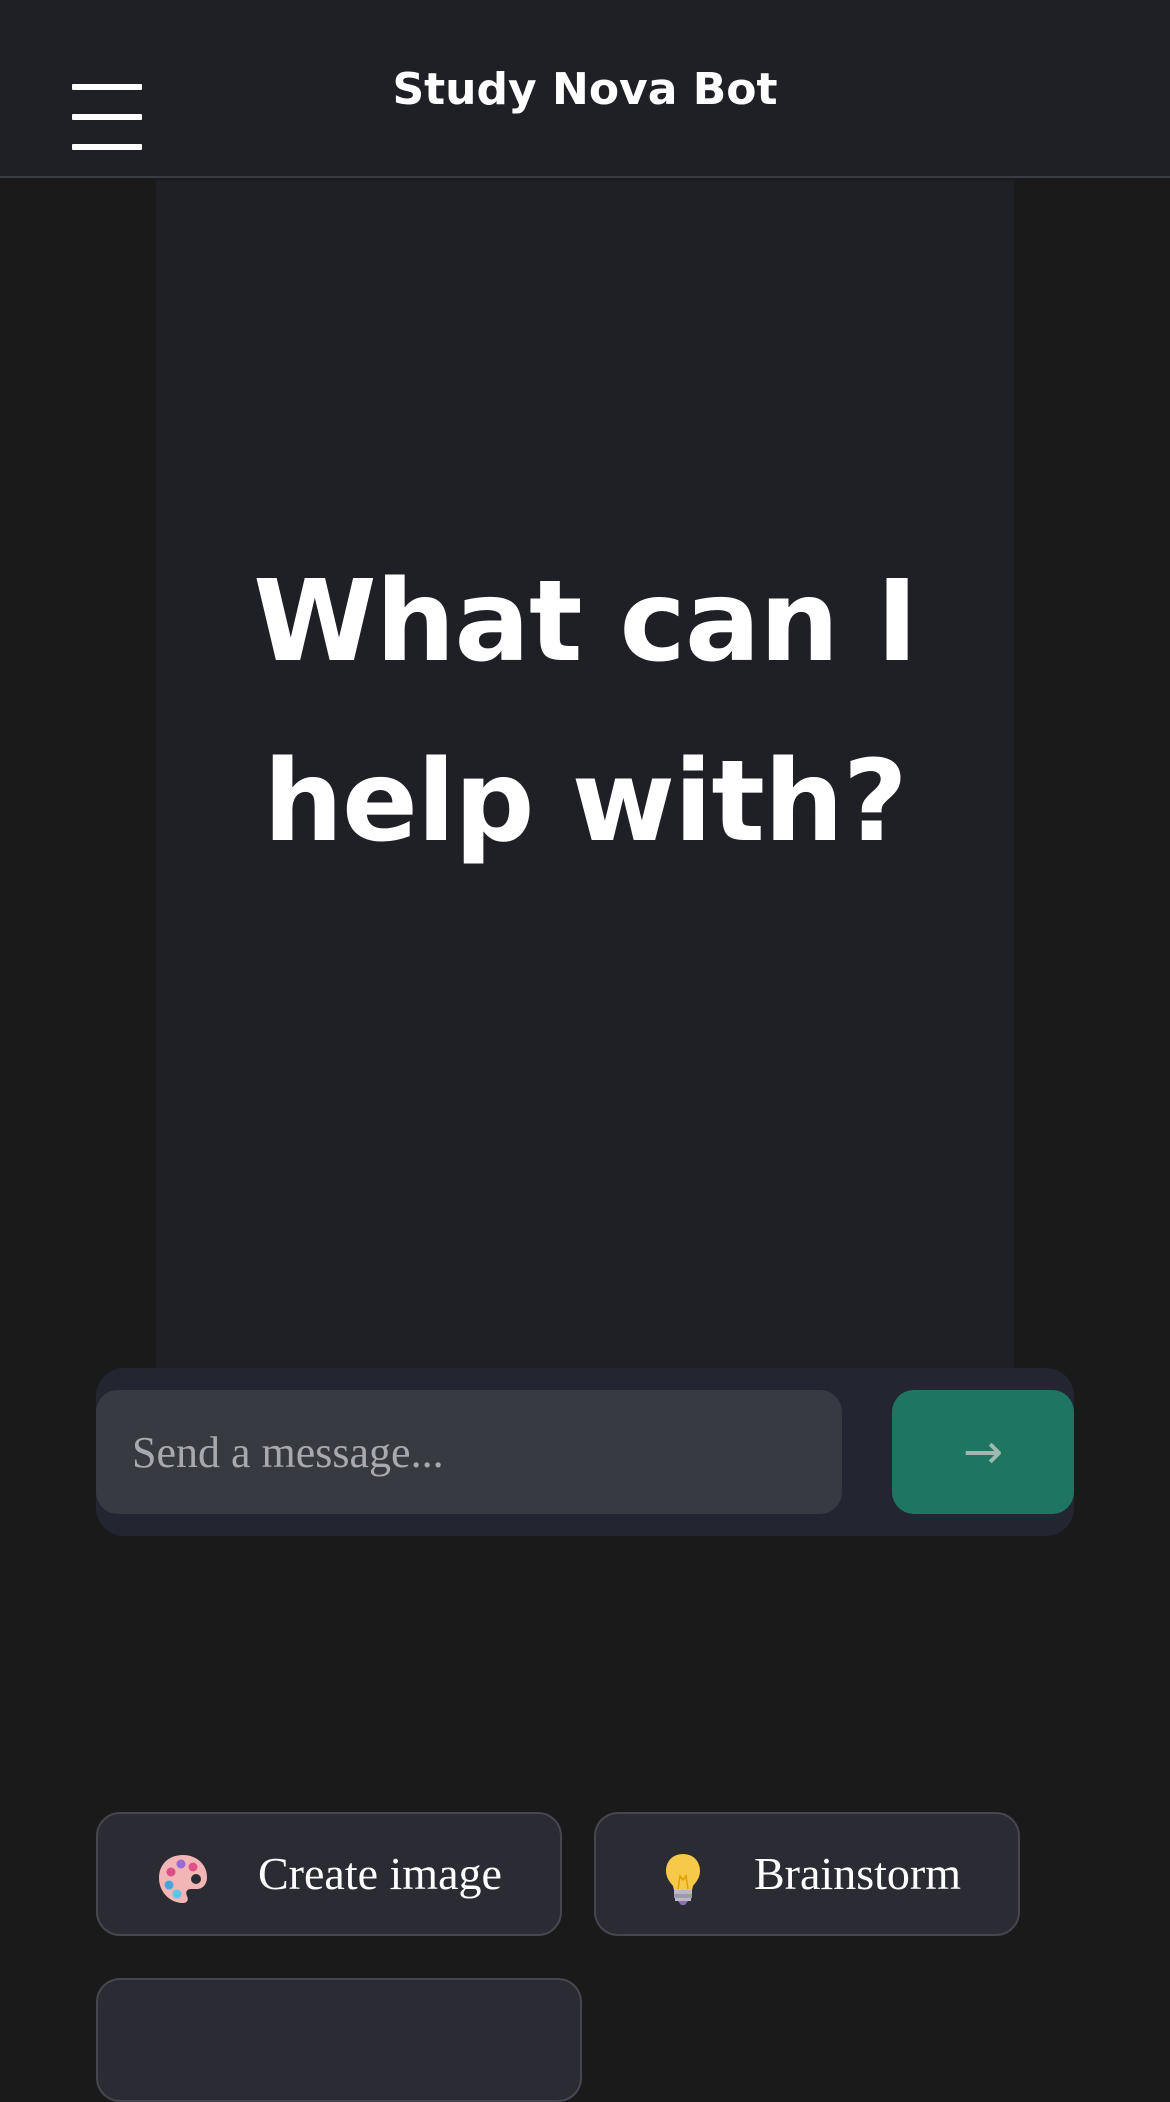 This screenshot has height=2102, width=1170. I want to click on message-input, so click(469, 1452).